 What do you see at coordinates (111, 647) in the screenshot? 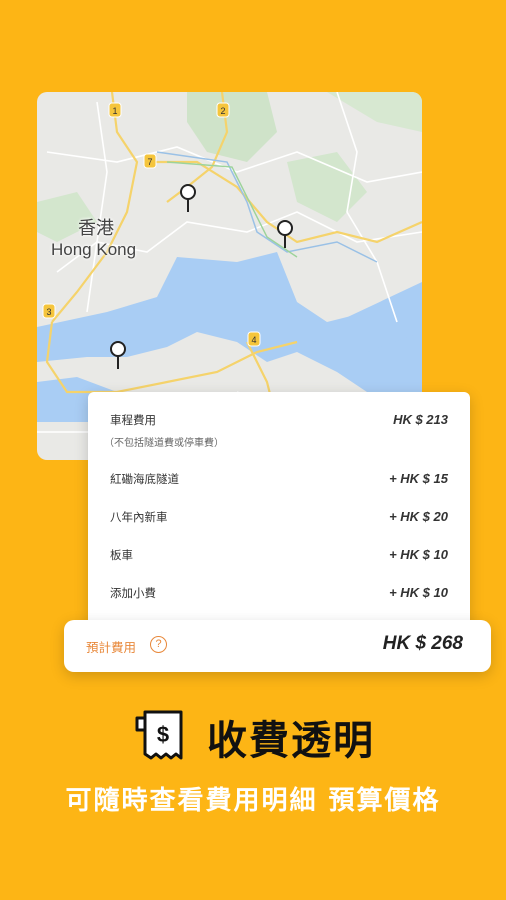
I see `estimated-total-label: 預計費用` at bounding box center [111, 647].